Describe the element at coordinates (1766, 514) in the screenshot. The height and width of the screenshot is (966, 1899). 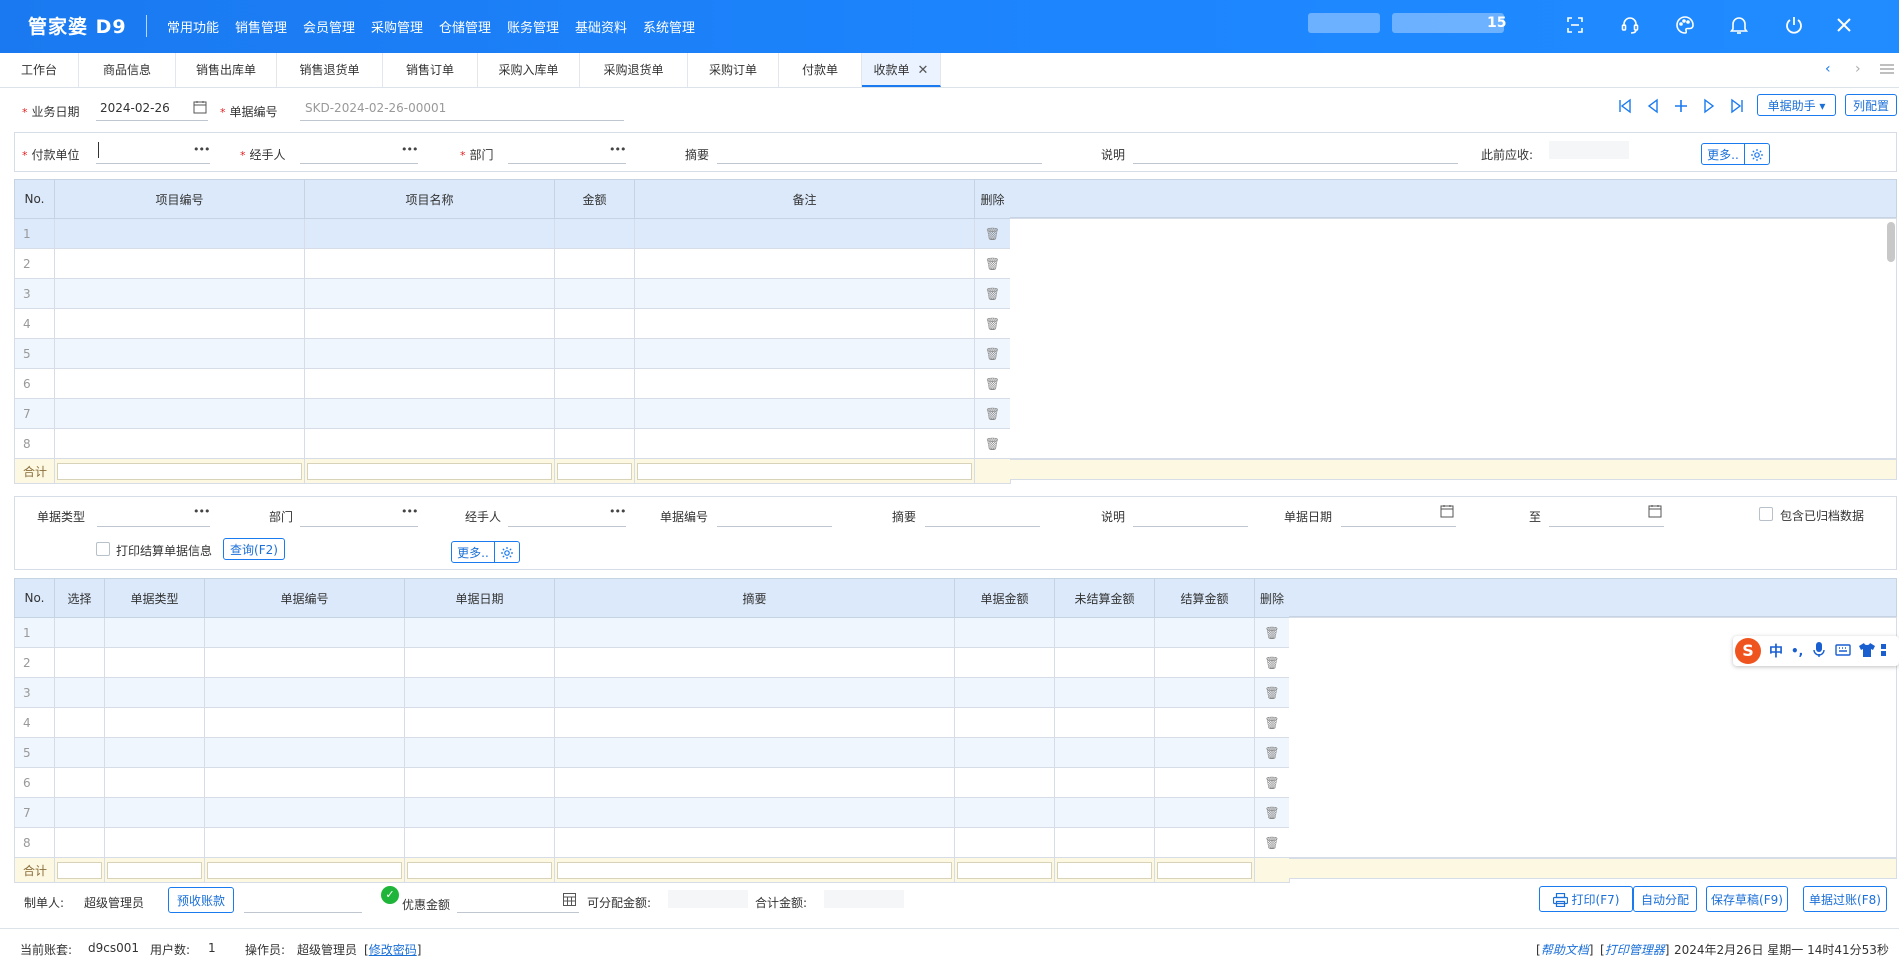
I see `include-archived-checkbox` at that location.